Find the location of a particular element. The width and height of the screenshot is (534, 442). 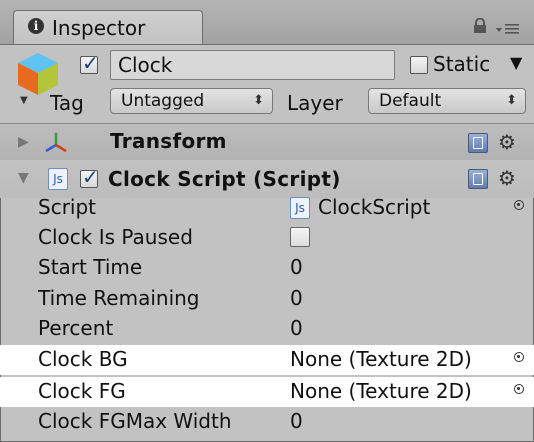

property-label: Script is located at coordinates (67, 207).